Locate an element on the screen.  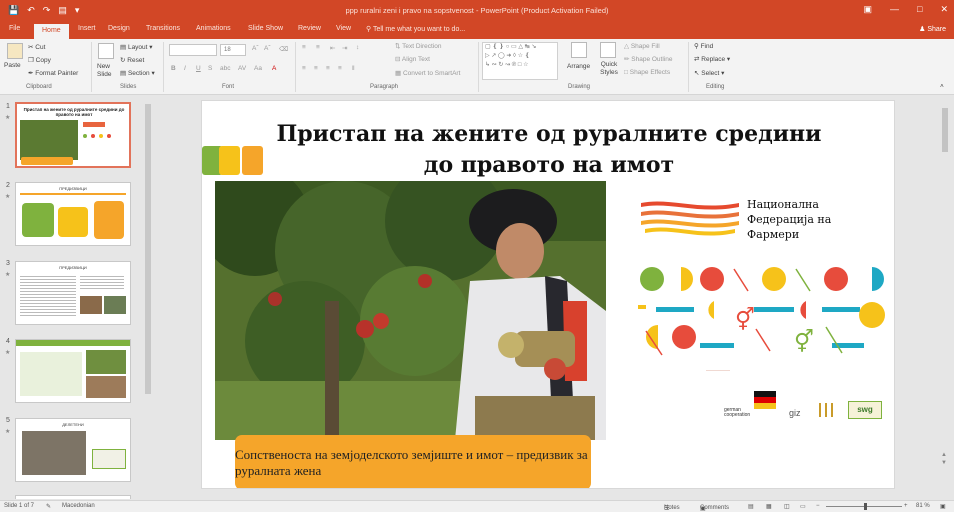
tab-home: Home is located at coordinates (51, 31).